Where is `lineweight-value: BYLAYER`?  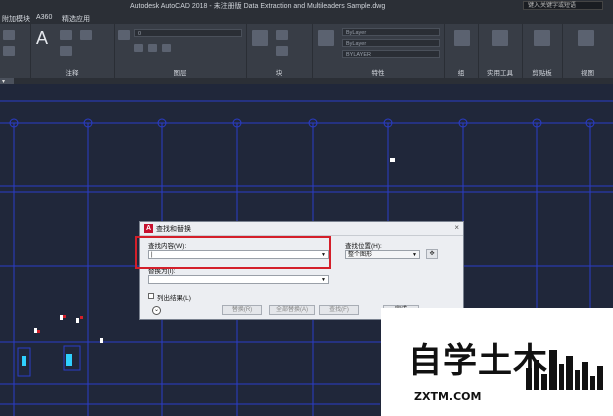
lineweight-value: BYLAYER is located at coordinates (358, 55).